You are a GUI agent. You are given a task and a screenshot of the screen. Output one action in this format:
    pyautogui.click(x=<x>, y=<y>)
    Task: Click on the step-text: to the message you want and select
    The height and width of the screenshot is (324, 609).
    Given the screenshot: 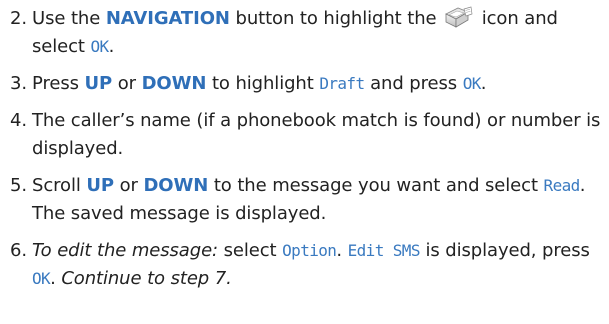 What is the action you would take?
    pyautogui.click(x=376, y=185)
    